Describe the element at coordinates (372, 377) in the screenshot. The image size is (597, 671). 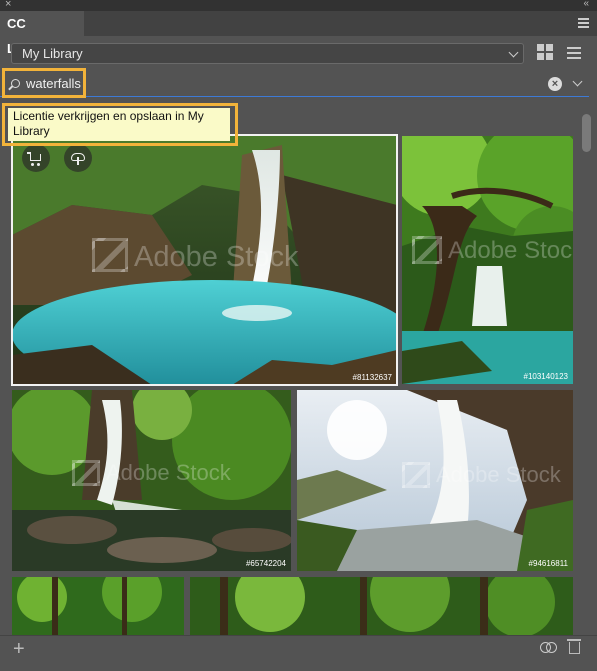
I see `image-id: #81132637` at that location.